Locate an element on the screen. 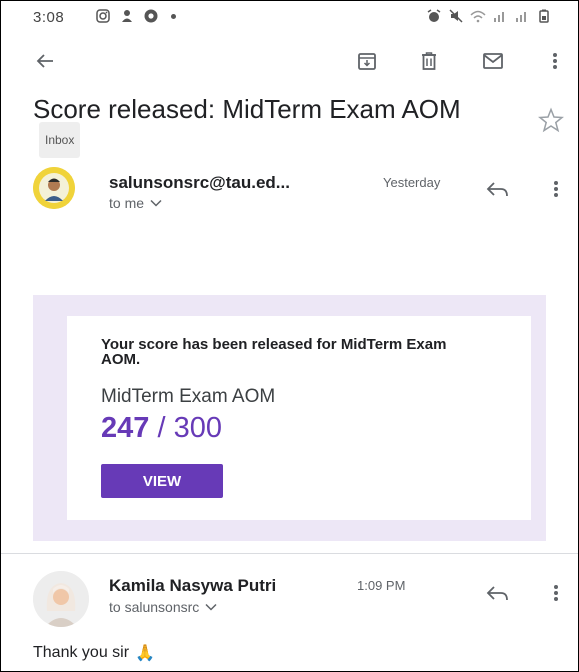 The width and height of the screenshot is (579, 672). email-subject: Score released: MidTerm Exam AOM Inbox is located at coordinates (273, 127).